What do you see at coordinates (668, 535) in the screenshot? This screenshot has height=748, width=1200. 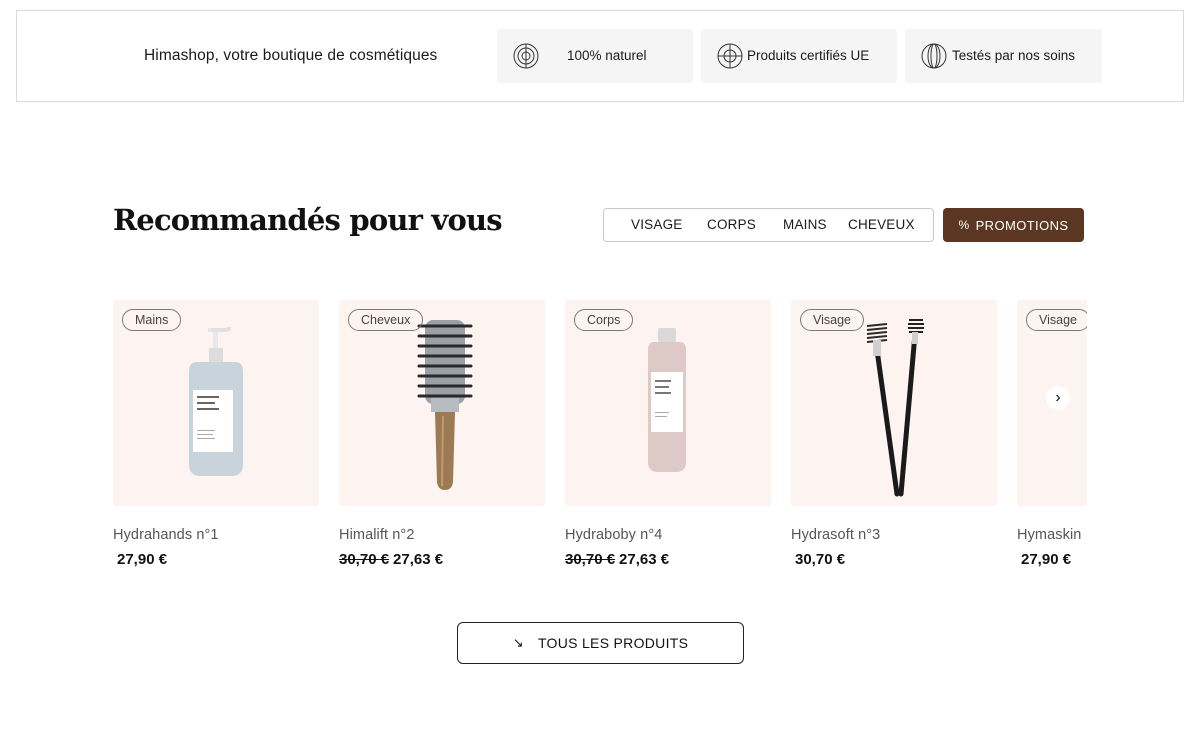 I see `product-name: Hydraboby n°4` at bounding box center [668, 535].